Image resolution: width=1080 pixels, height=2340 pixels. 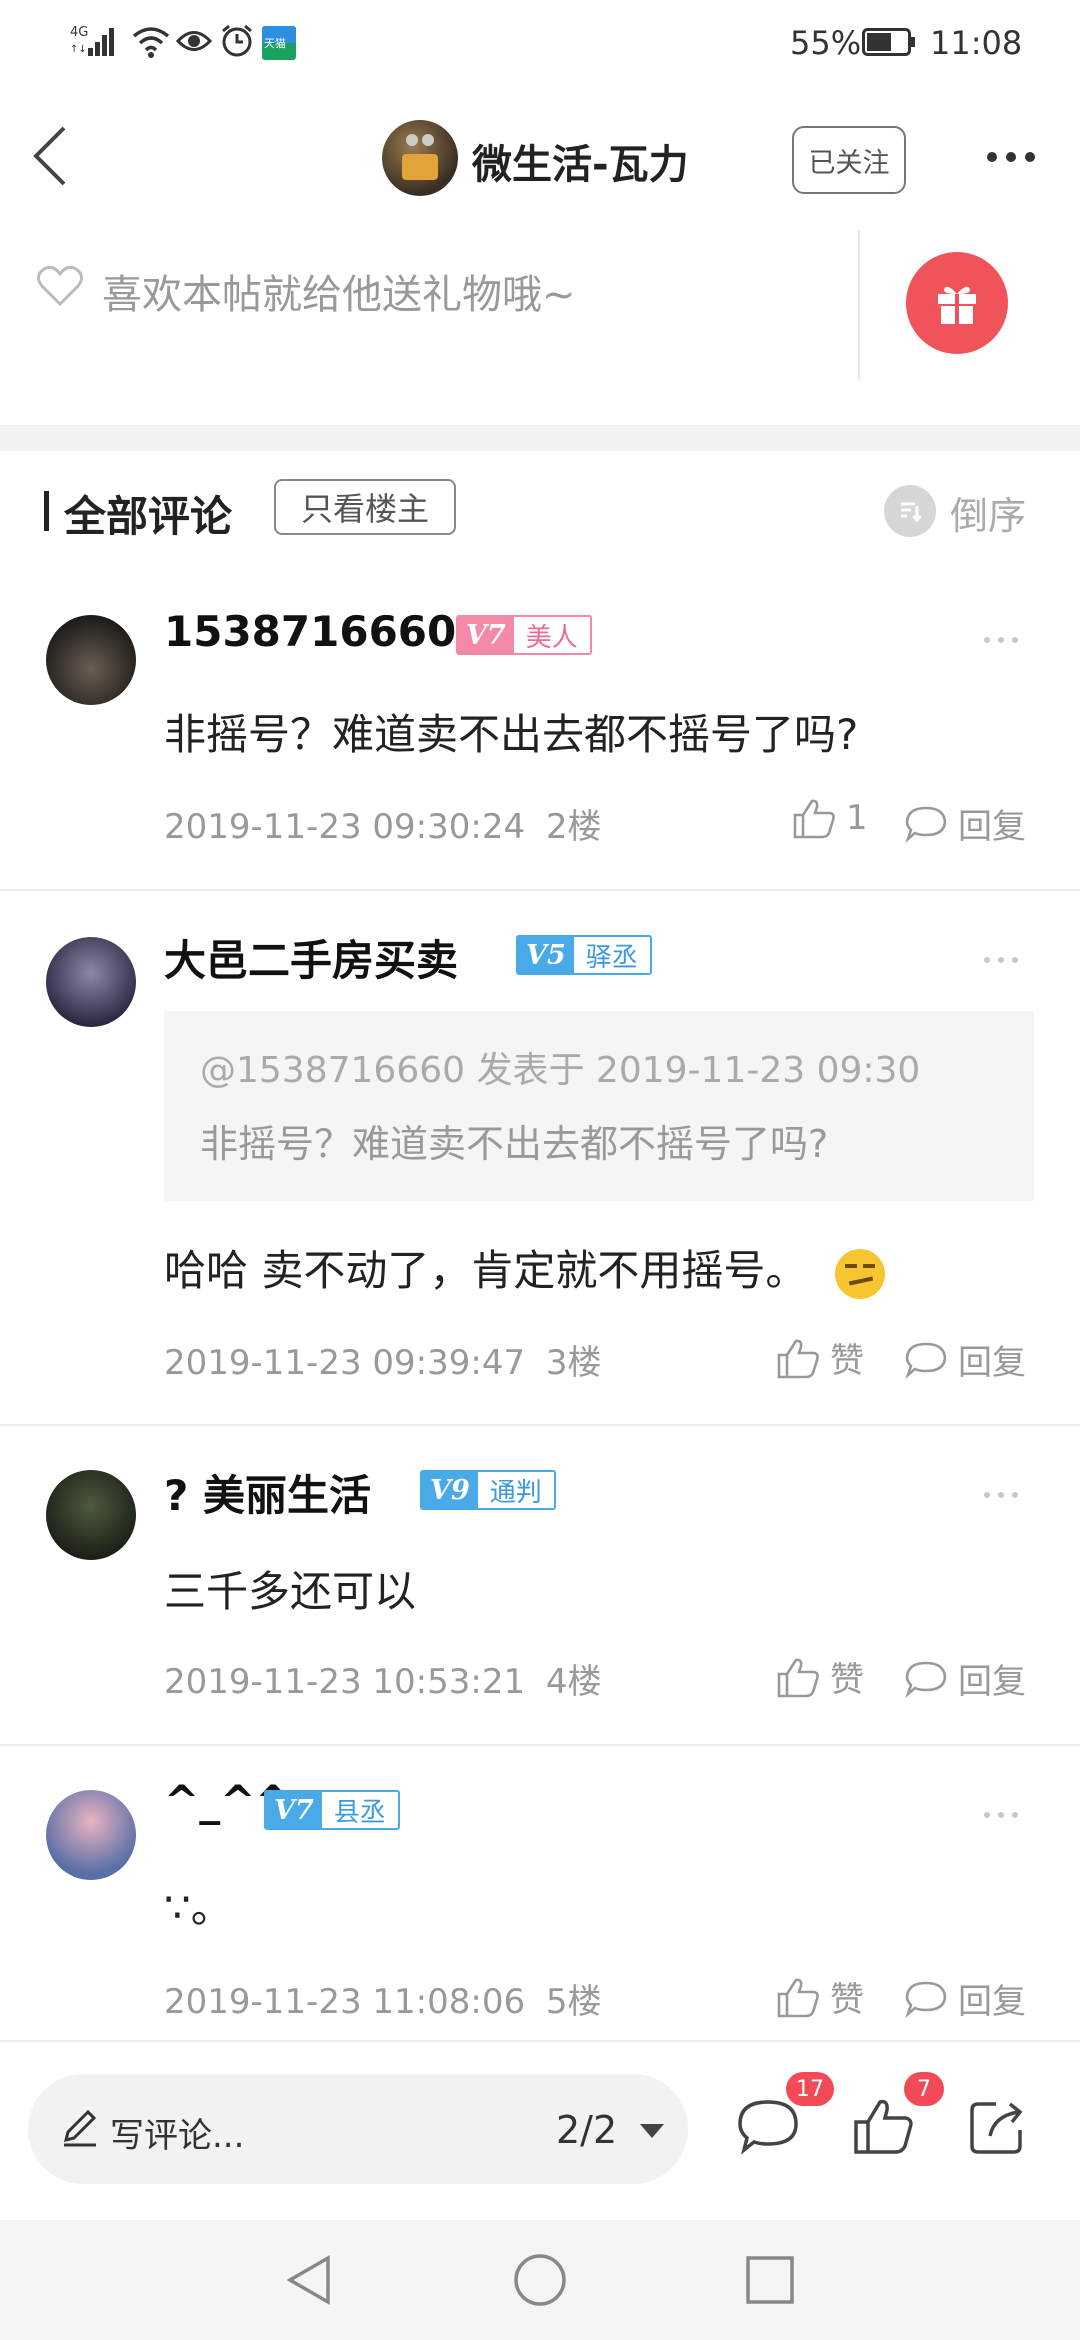 I want to click on comment-time: 2019-11-23 11:08:06, so click(x=345, y=2002).